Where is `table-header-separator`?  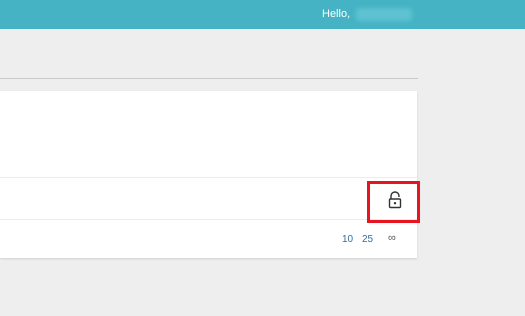 table-header-separator is located at coordinates (208, 177).